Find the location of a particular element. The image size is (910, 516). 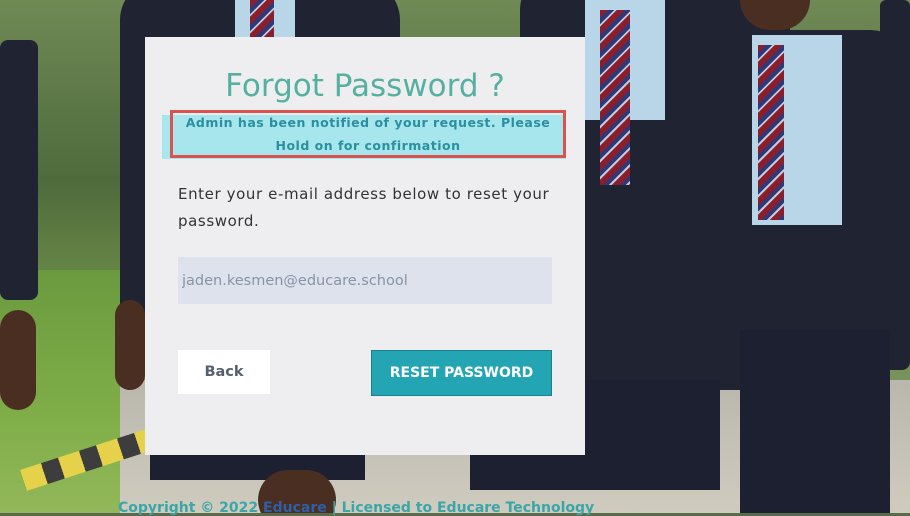

back-button: Back is located at coordinates (224, 372).